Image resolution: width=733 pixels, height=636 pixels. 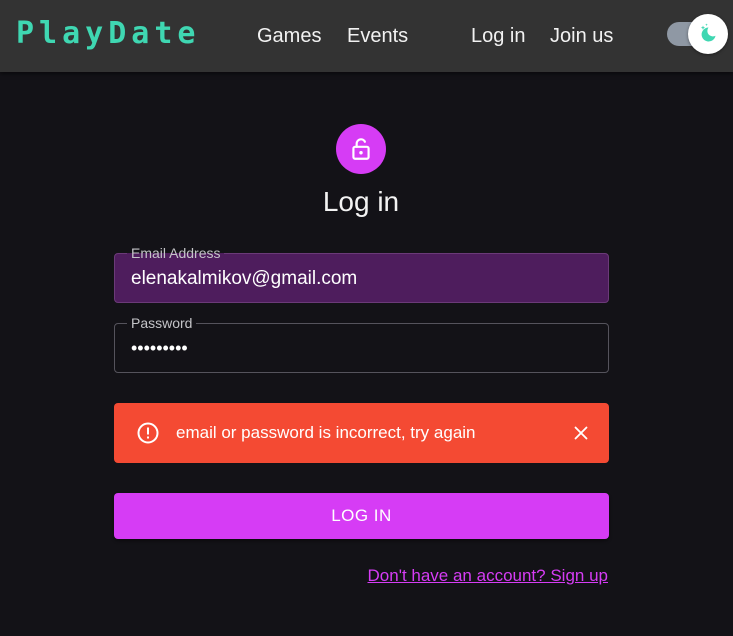 I want to click on nav-events-link: Events, so click(x=377, y=36).